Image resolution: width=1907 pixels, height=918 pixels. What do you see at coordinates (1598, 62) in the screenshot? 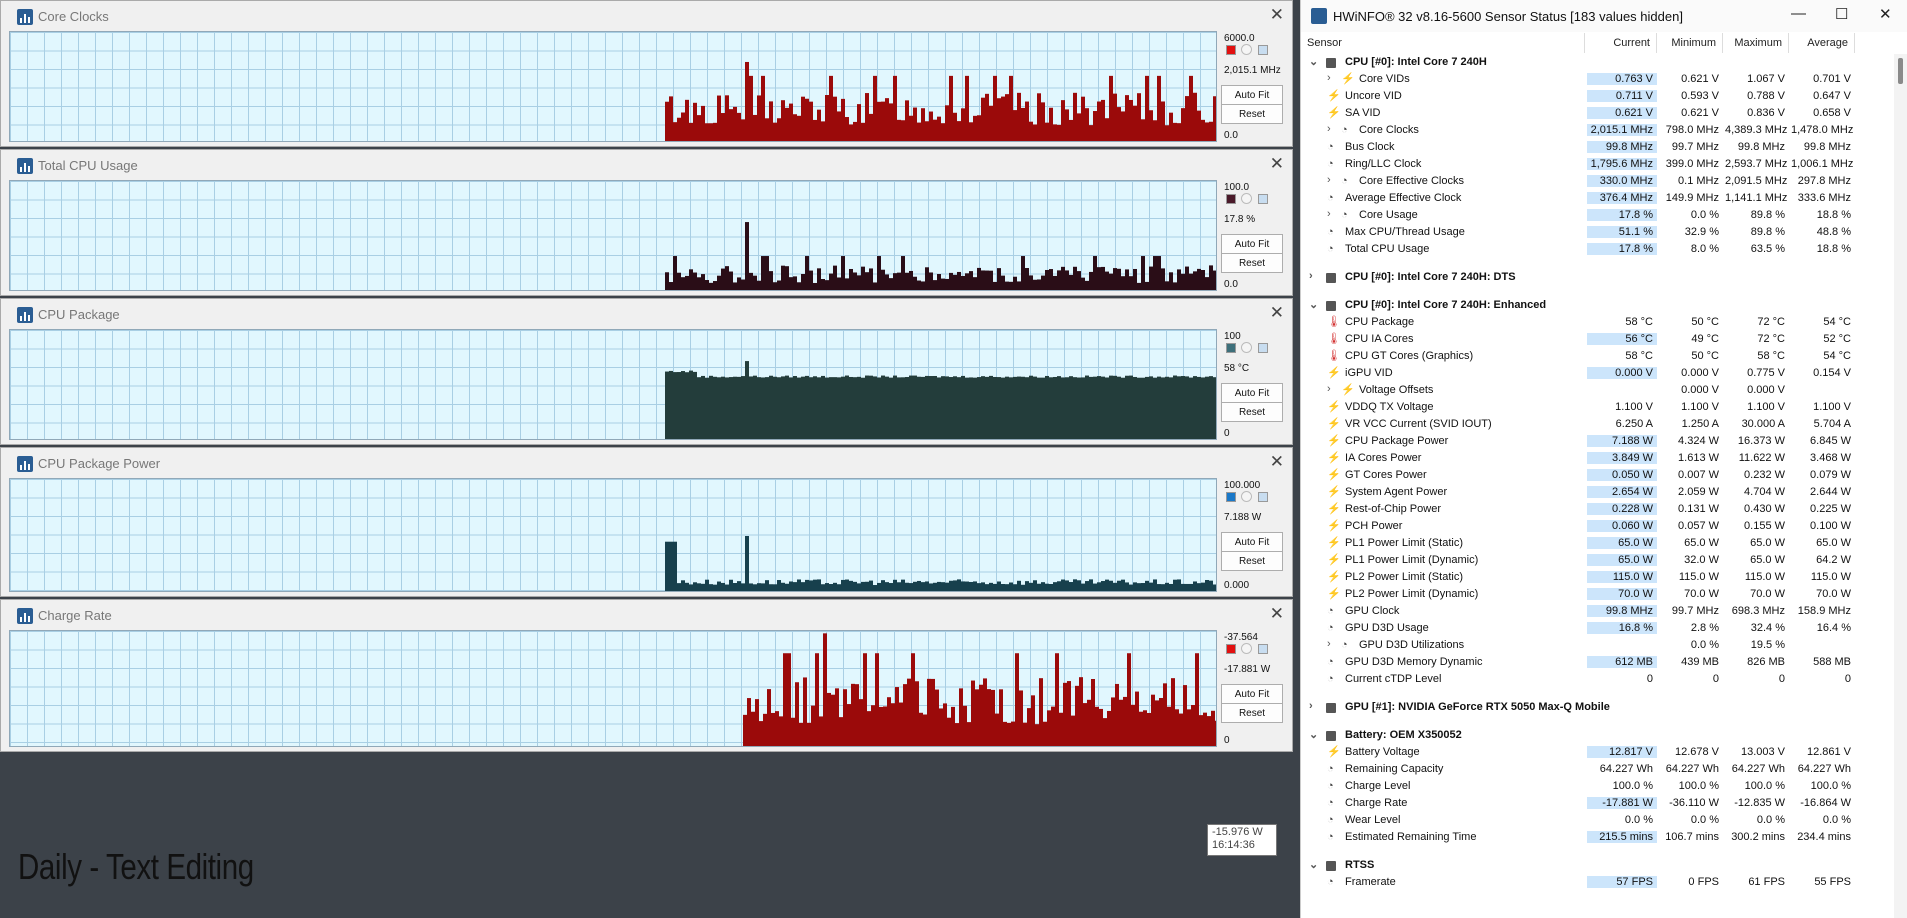
I see `sensor-group: ⌄ CPU [#0]: Intel Core 7 240H` at bounding box center [1598, 62].